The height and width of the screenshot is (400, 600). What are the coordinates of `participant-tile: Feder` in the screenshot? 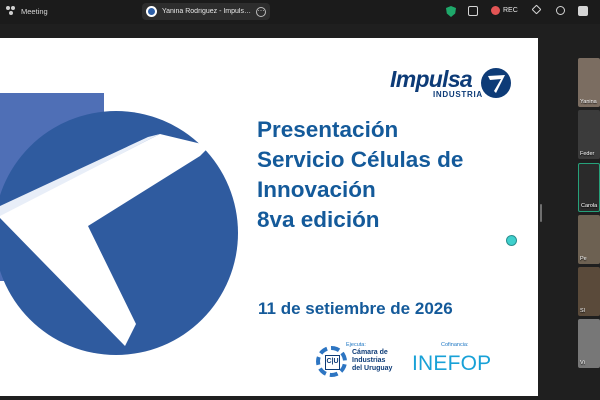 It's located at (589, 134).